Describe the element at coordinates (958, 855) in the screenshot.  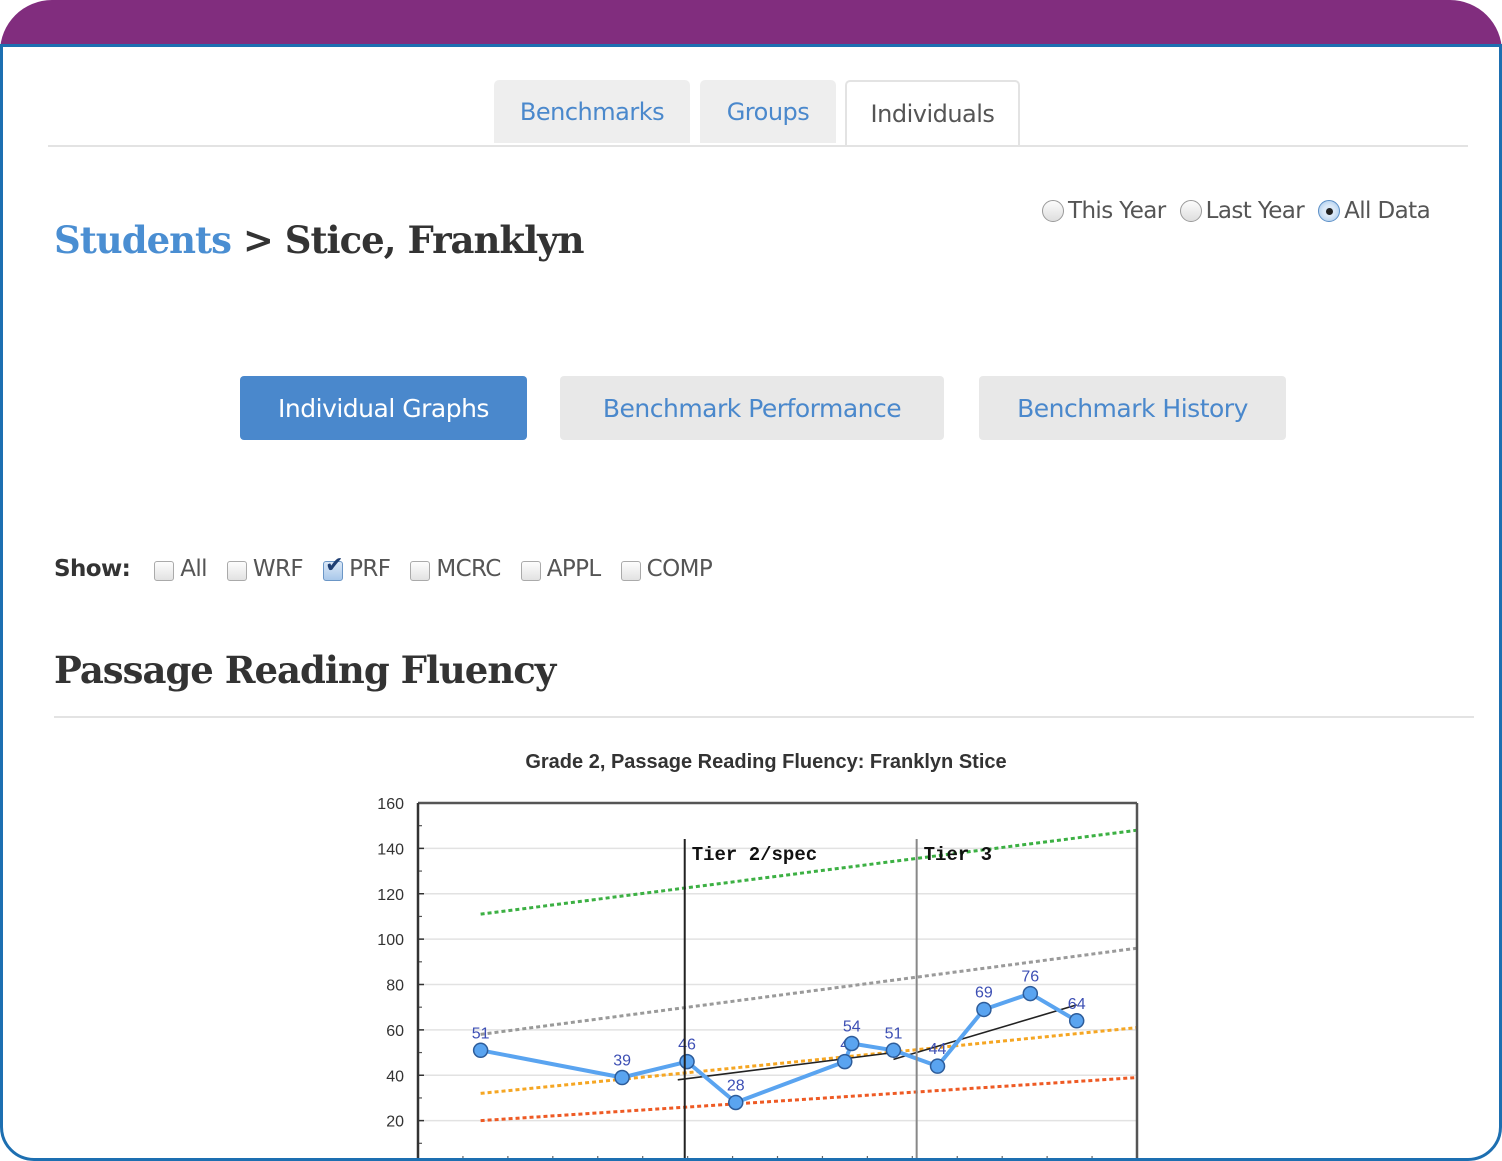
I see `phase-label: Tier 3` at that location.